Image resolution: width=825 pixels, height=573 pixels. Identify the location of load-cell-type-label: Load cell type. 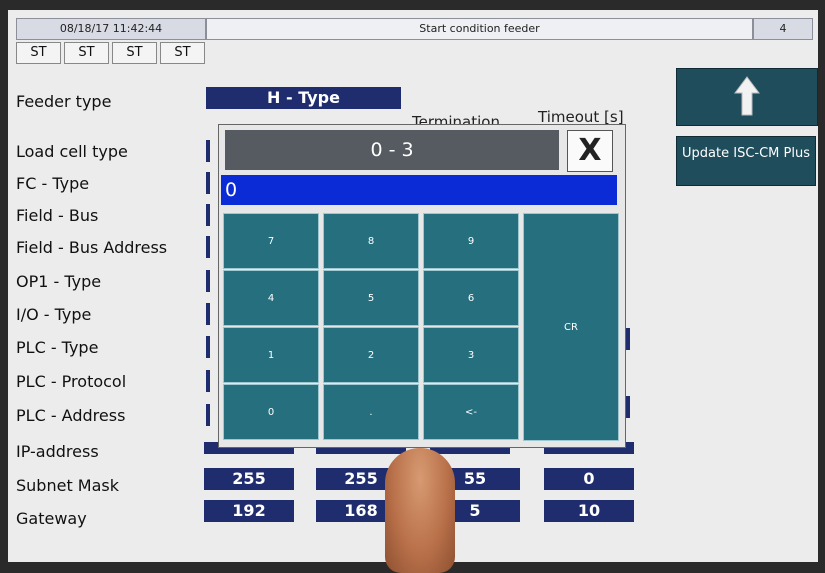
(72, 151).